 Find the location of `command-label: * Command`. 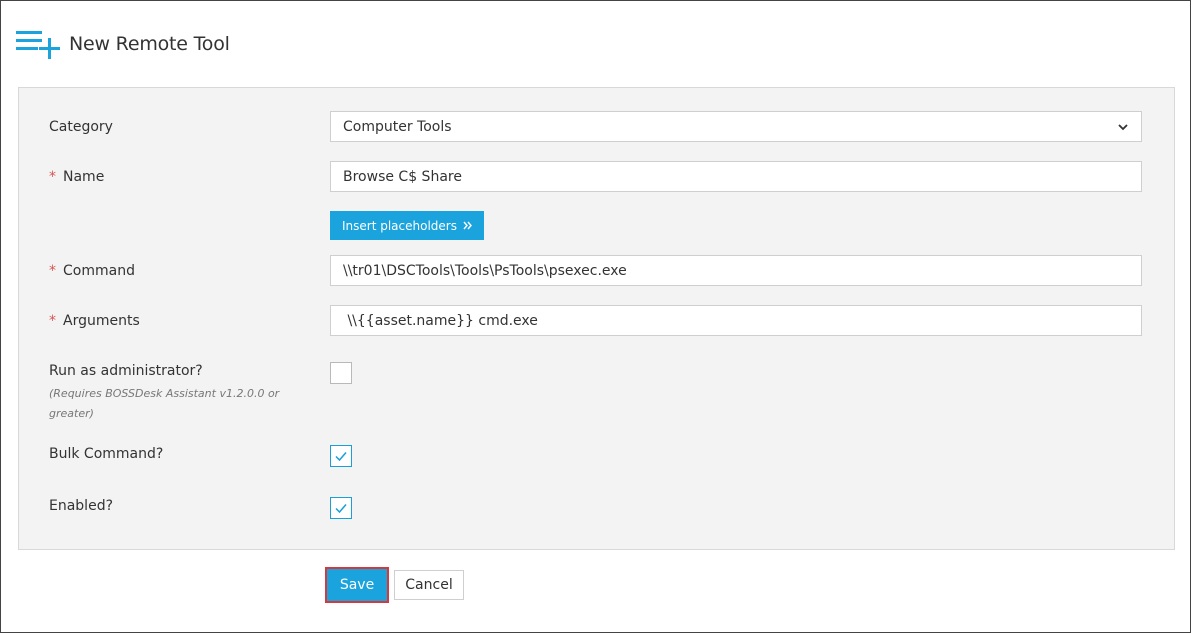

command-label: * Command is located at coordinates (92, 271).